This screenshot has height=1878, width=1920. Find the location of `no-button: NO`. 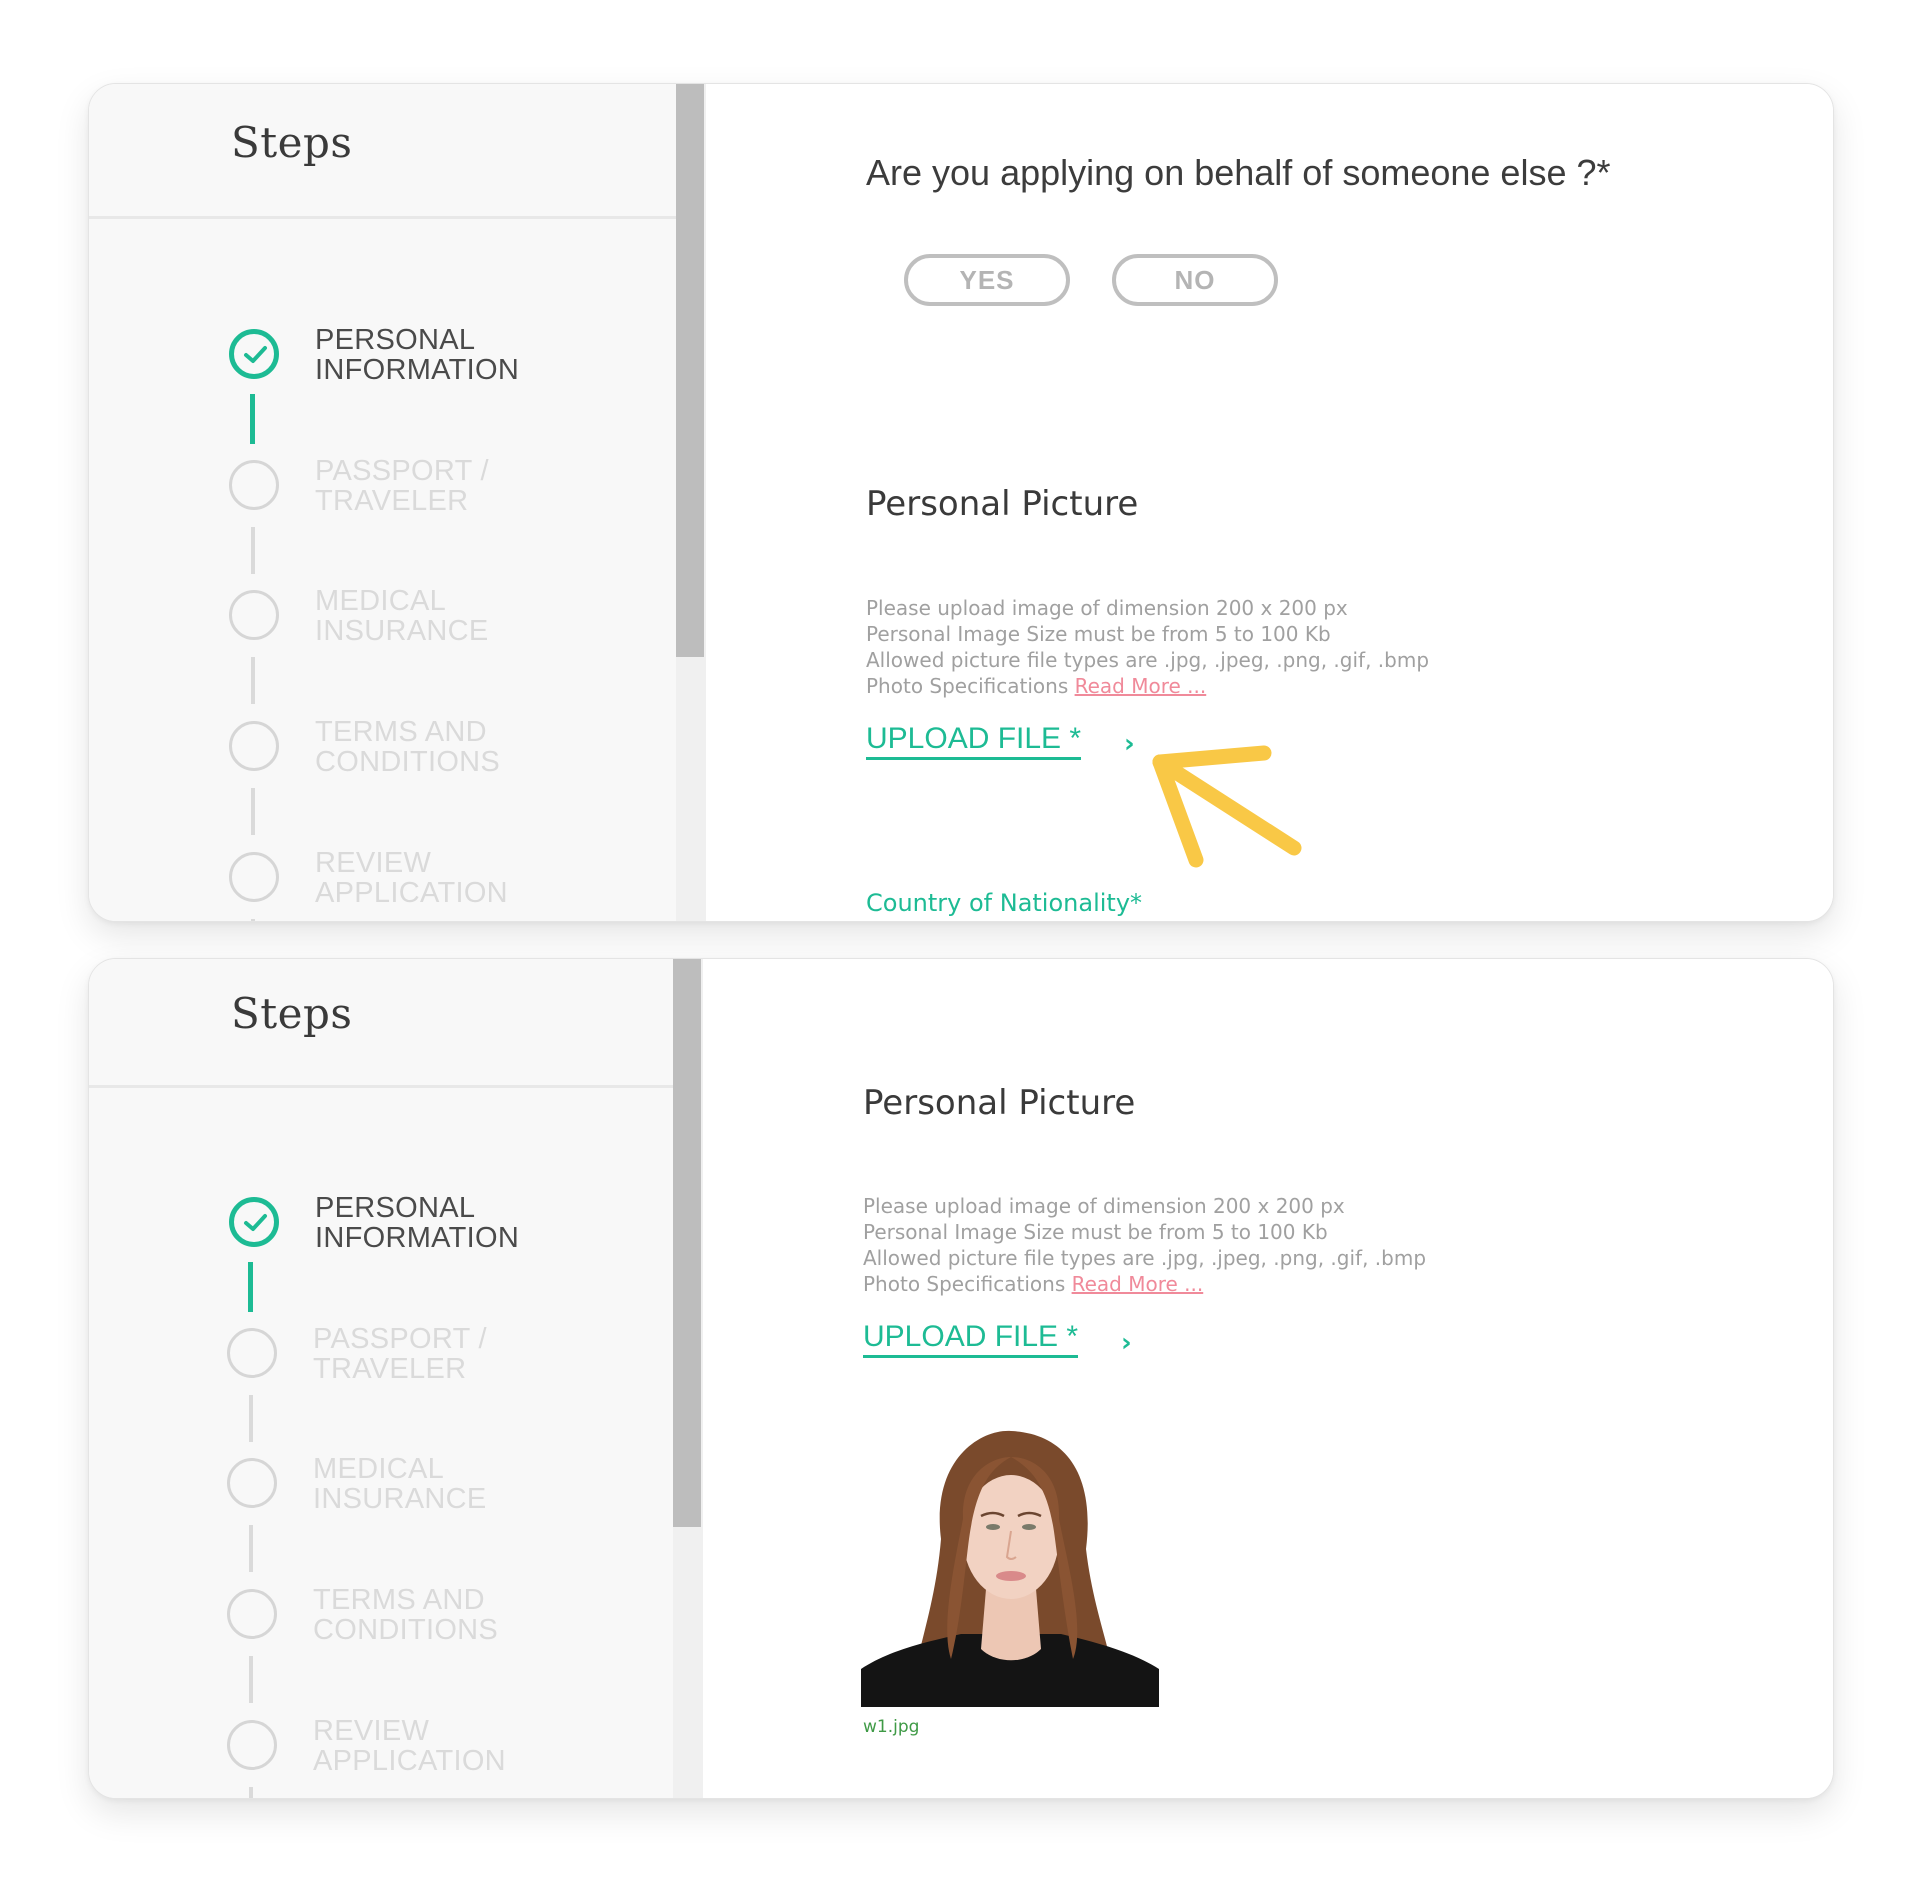

no-button: NO is located at coordinates (1195, 280).